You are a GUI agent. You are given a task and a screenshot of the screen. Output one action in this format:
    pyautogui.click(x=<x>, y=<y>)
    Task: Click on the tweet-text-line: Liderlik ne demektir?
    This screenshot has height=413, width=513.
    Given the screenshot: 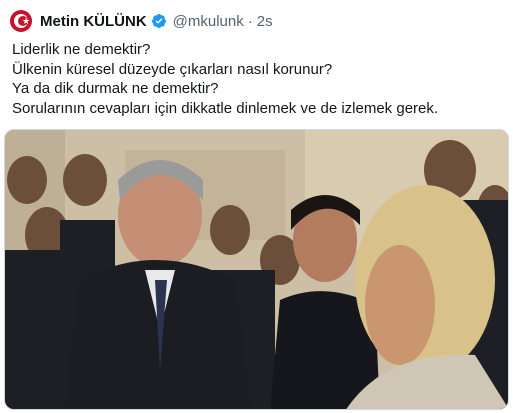 What is the action you would take?
    pyautogui.click(x=81, y=49)
    